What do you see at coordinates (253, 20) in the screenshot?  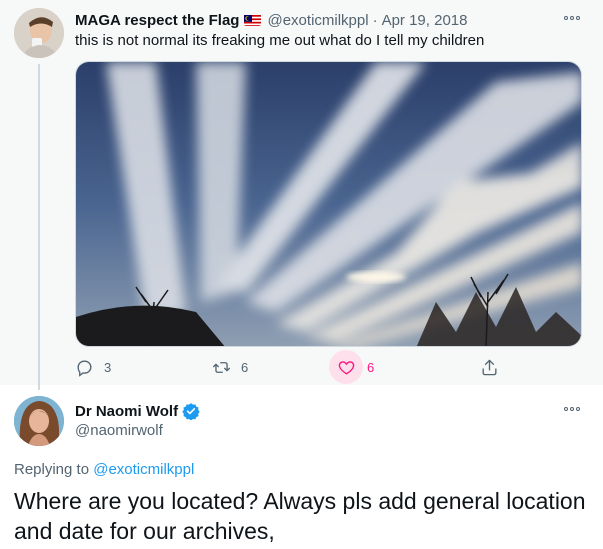 I see `malaysia-flag-icon` at bounding box center [253, 20].